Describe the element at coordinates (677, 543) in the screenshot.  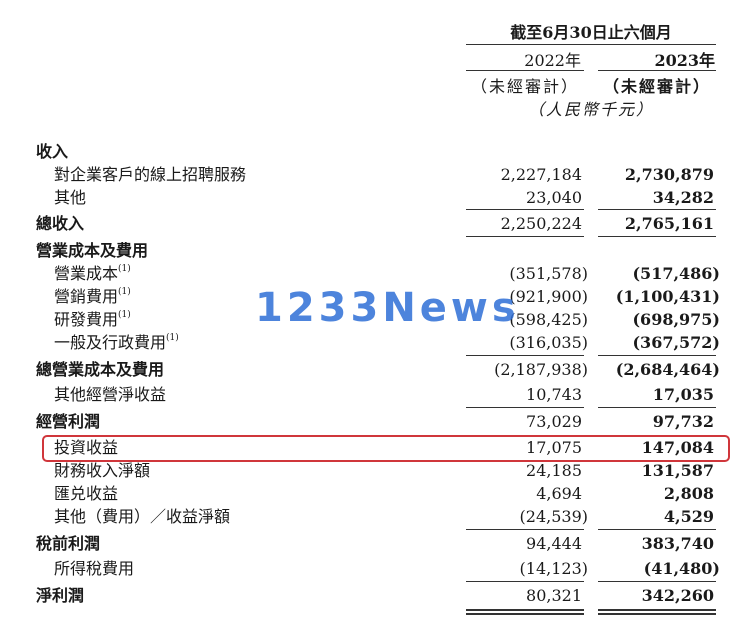
I see `value-2023: 383,740` at that location.